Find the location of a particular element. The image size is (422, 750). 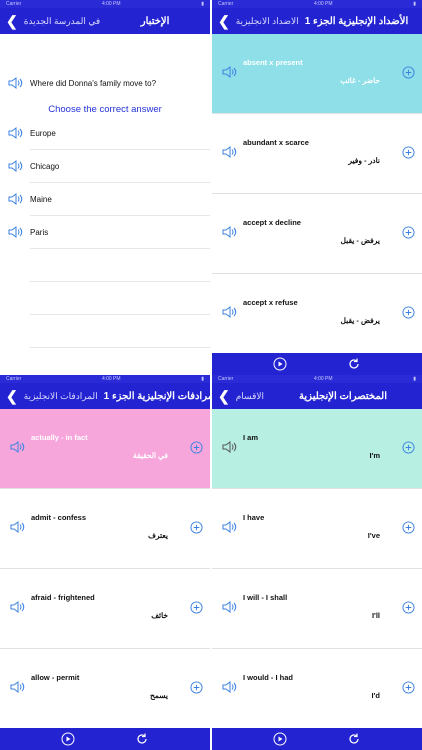

english-text: absent x present is located at coordinates (273, 62).